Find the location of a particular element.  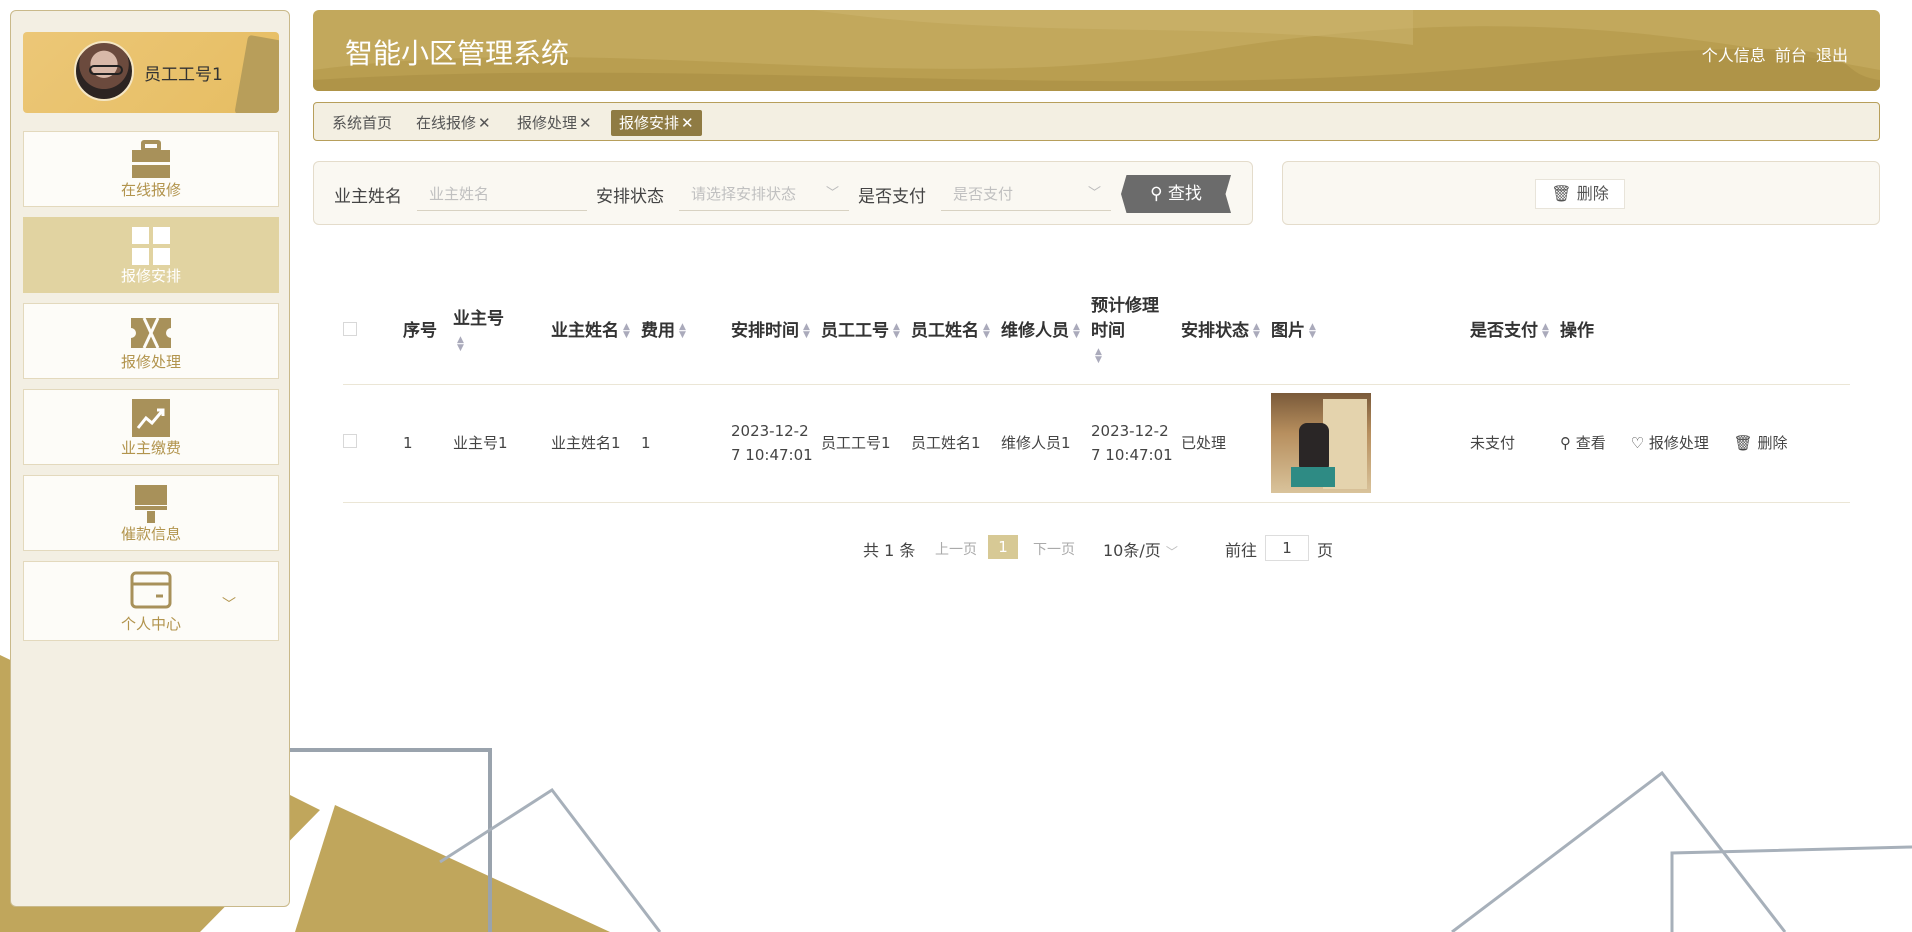

sidebar-item-online-repair: 在线报修 is located at coordinates (151, 169).